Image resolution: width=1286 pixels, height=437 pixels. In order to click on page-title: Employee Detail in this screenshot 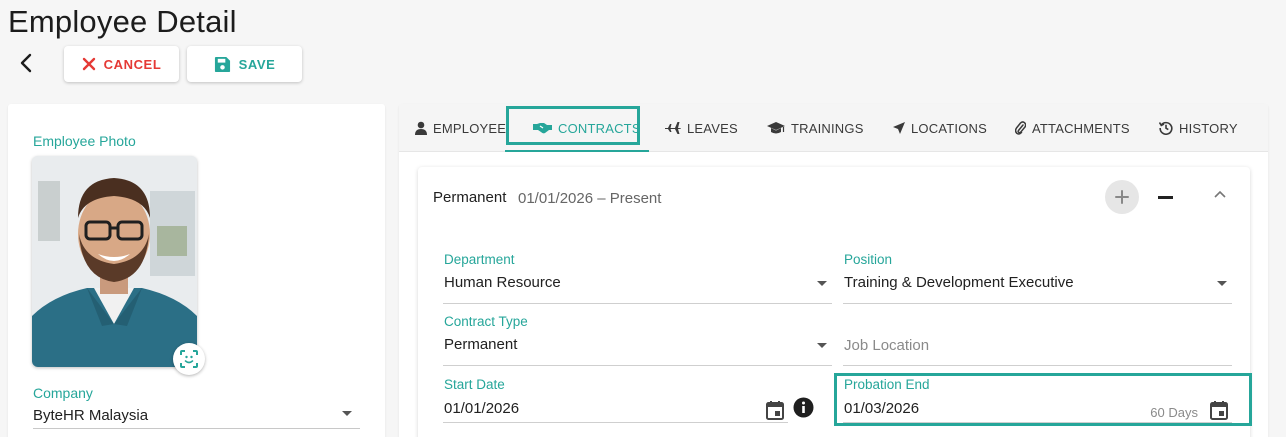, I will do `click(122, 21)`.